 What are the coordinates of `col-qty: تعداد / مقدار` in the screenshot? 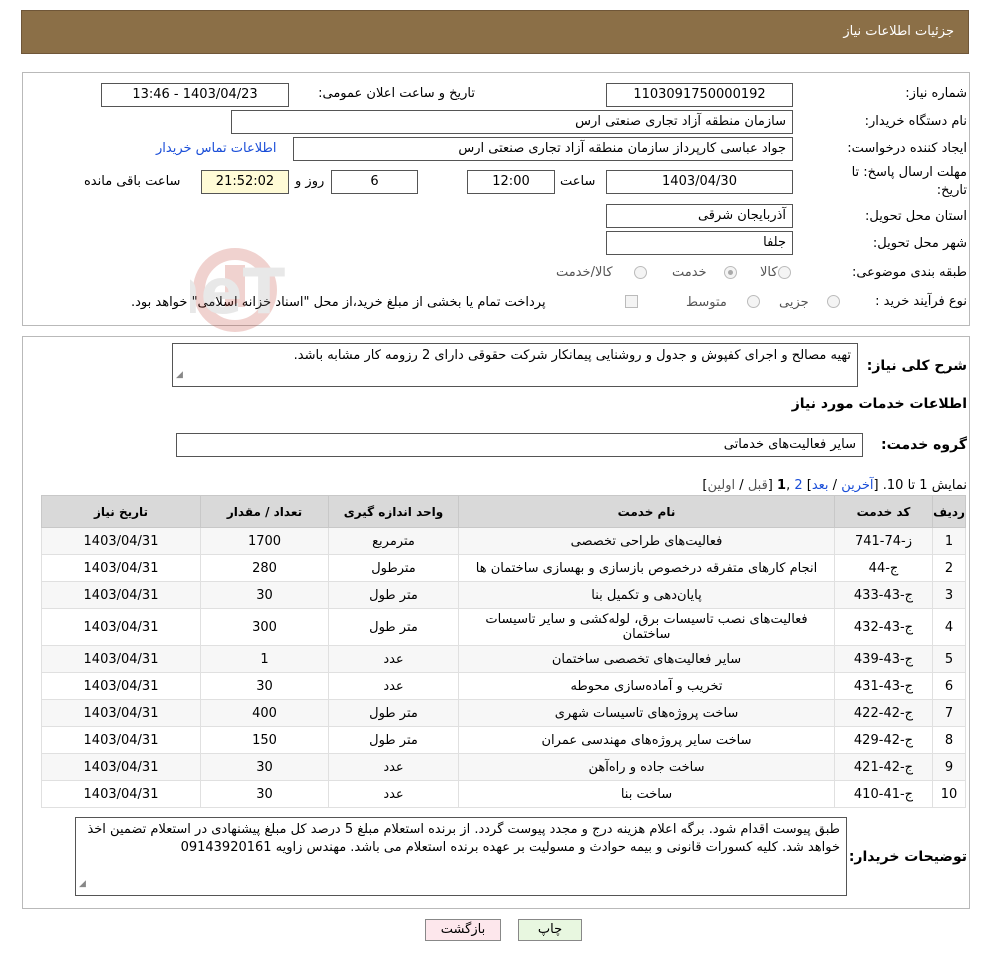 It's located at (264, 511).